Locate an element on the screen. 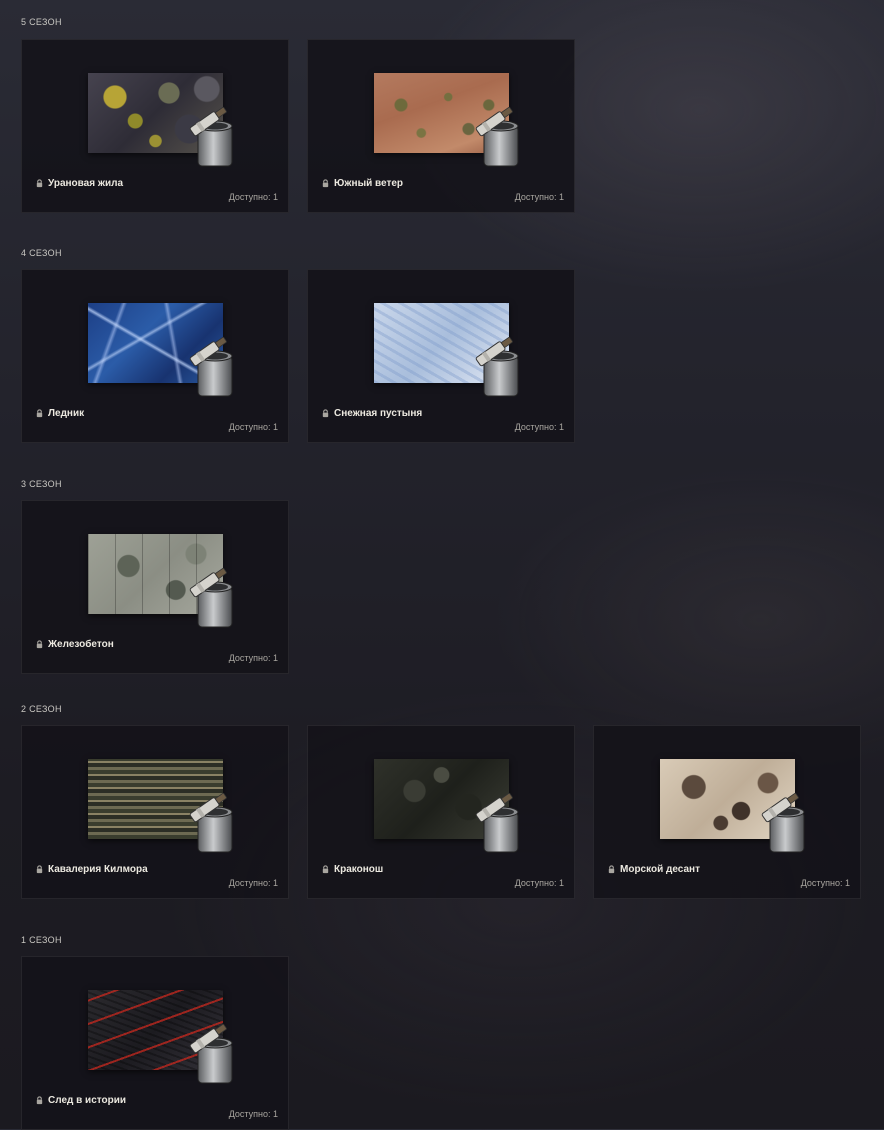 This screenshot has height=1130, width=884. camo-name: Кавалерия Килмора is located at coordinates (98, 869).